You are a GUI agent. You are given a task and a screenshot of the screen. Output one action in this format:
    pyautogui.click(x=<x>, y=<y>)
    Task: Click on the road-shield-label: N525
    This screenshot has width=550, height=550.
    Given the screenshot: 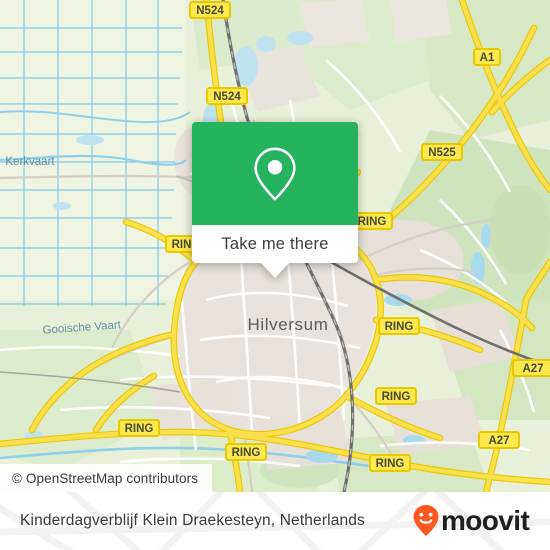 What is the action you would take?
    pyautogui.click(x=442, y=153)
    